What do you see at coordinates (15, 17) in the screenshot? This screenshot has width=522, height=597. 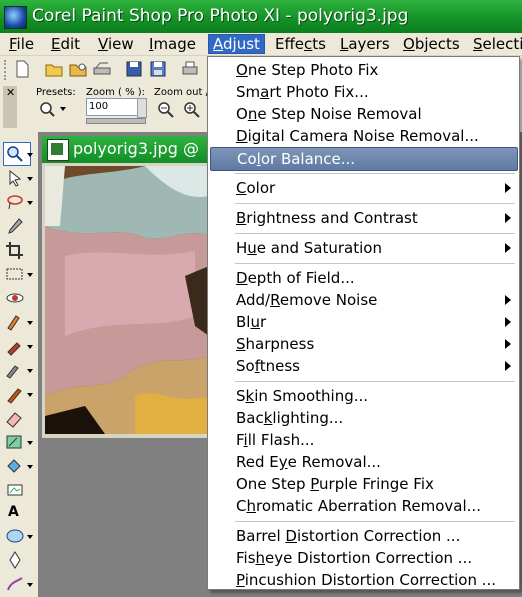 I see `app-icon` at bounding box center [15, 17].